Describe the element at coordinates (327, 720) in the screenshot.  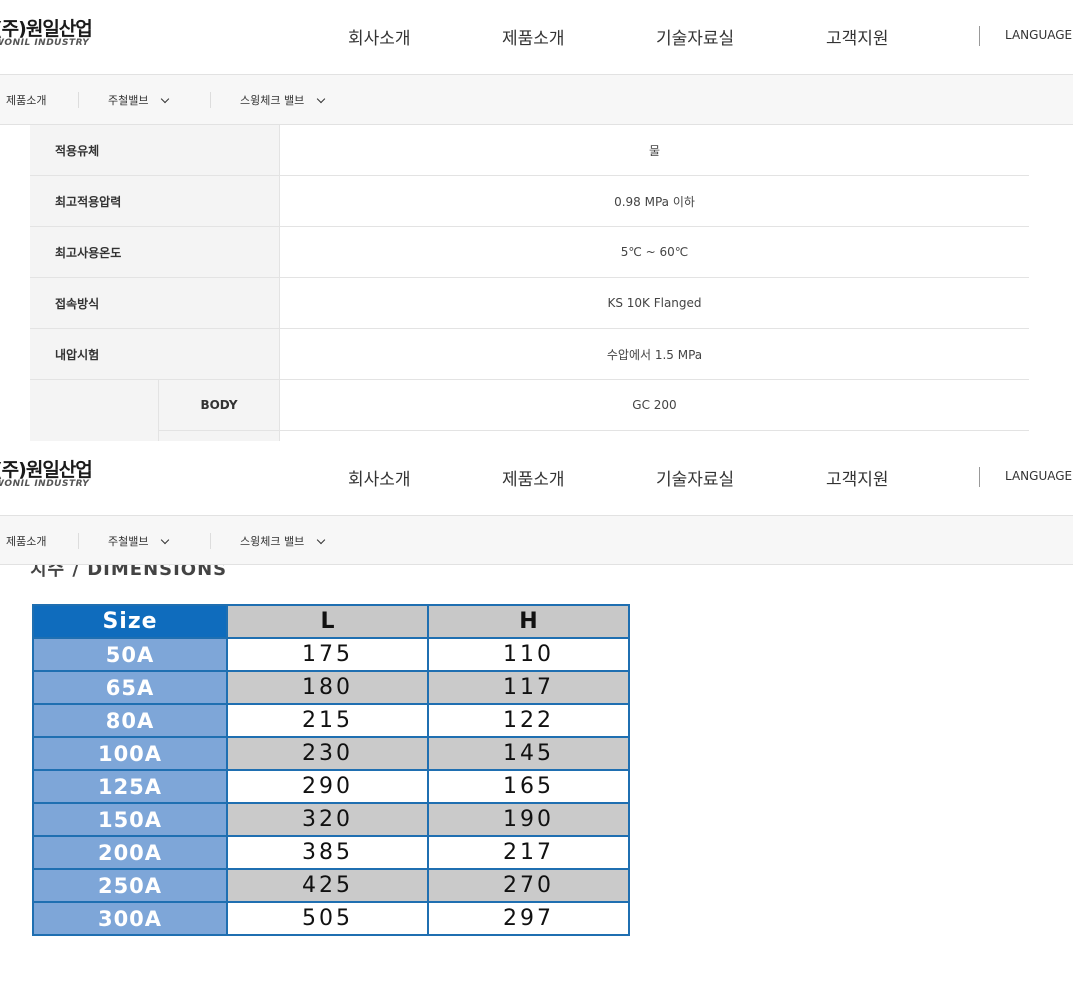
I see `l-cell: 215` at that location.